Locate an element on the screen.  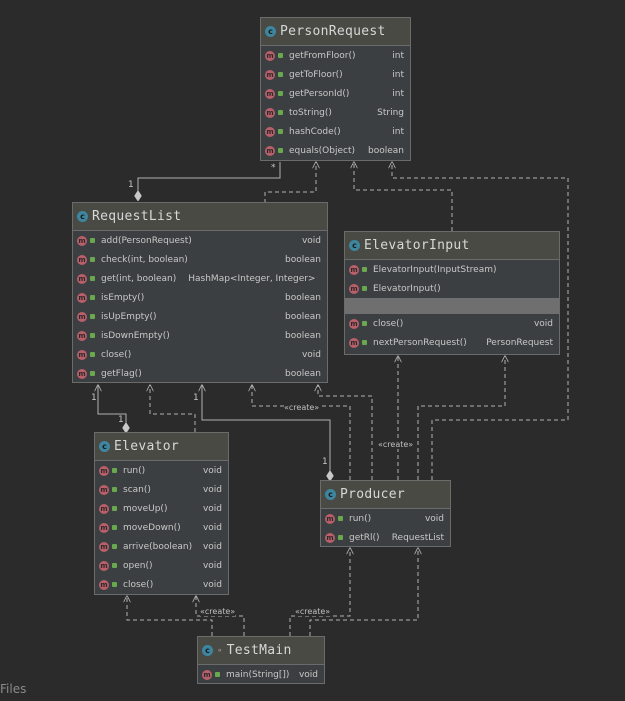
constructor-row: m ElevatorInput() is located at coordinates (452, 288).